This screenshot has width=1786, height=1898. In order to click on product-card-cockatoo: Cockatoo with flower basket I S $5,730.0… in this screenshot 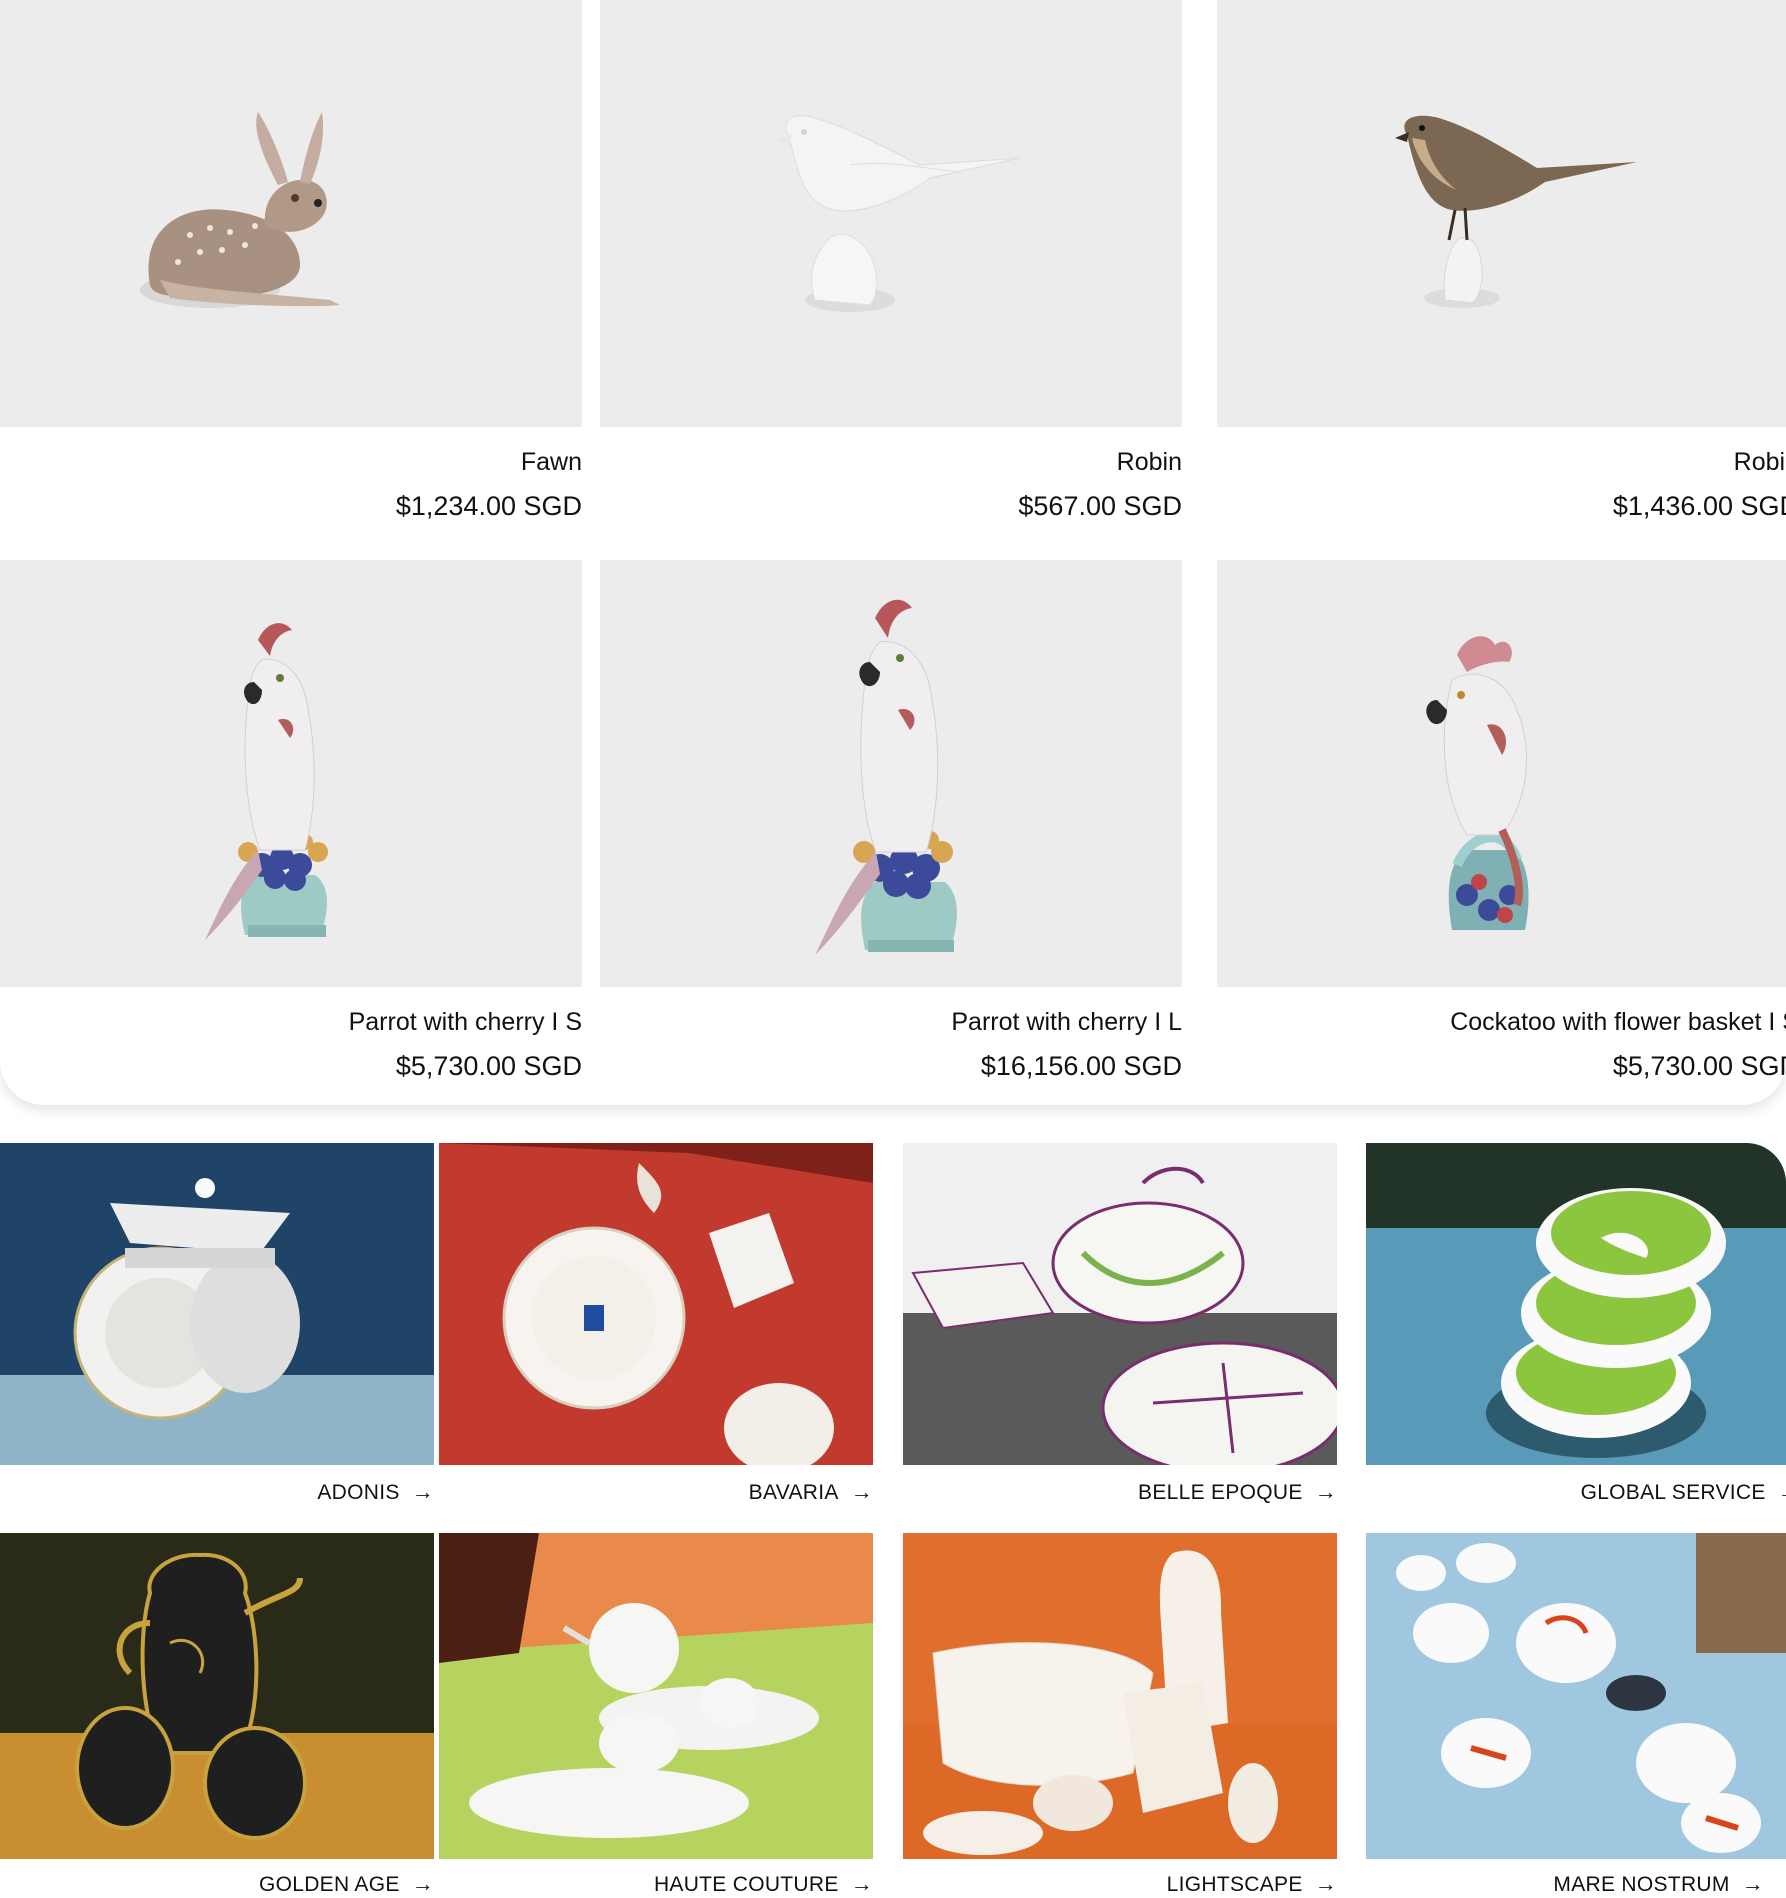, I will do `click(1501, 832)`.